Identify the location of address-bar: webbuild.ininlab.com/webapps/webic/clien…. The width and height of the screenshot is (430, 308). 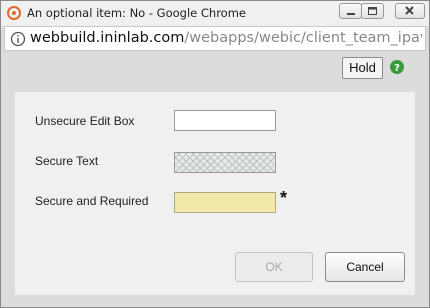
(215, 38).